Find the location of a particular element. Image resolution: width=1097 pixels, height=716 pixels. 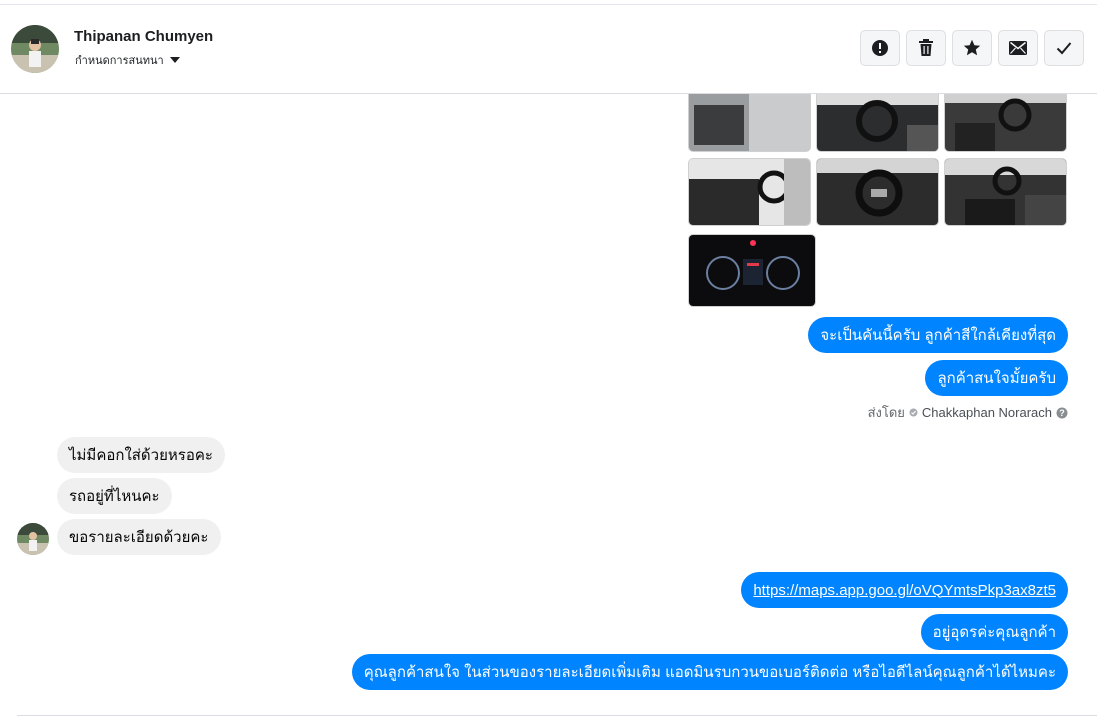

message-text: ไม่มีคอกใส่ด้วยหรอคะ is located at coordinates (141, 455).